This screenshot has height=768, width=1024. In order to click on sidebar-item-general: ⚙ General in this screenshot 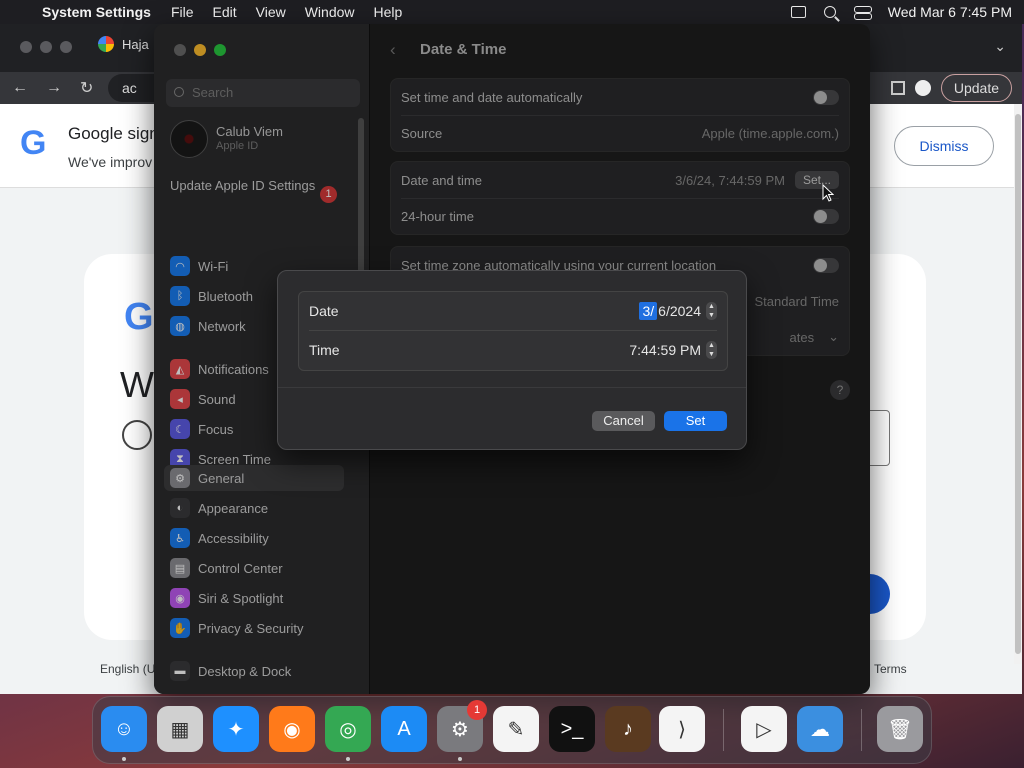, I will do `click(254, 478)`.